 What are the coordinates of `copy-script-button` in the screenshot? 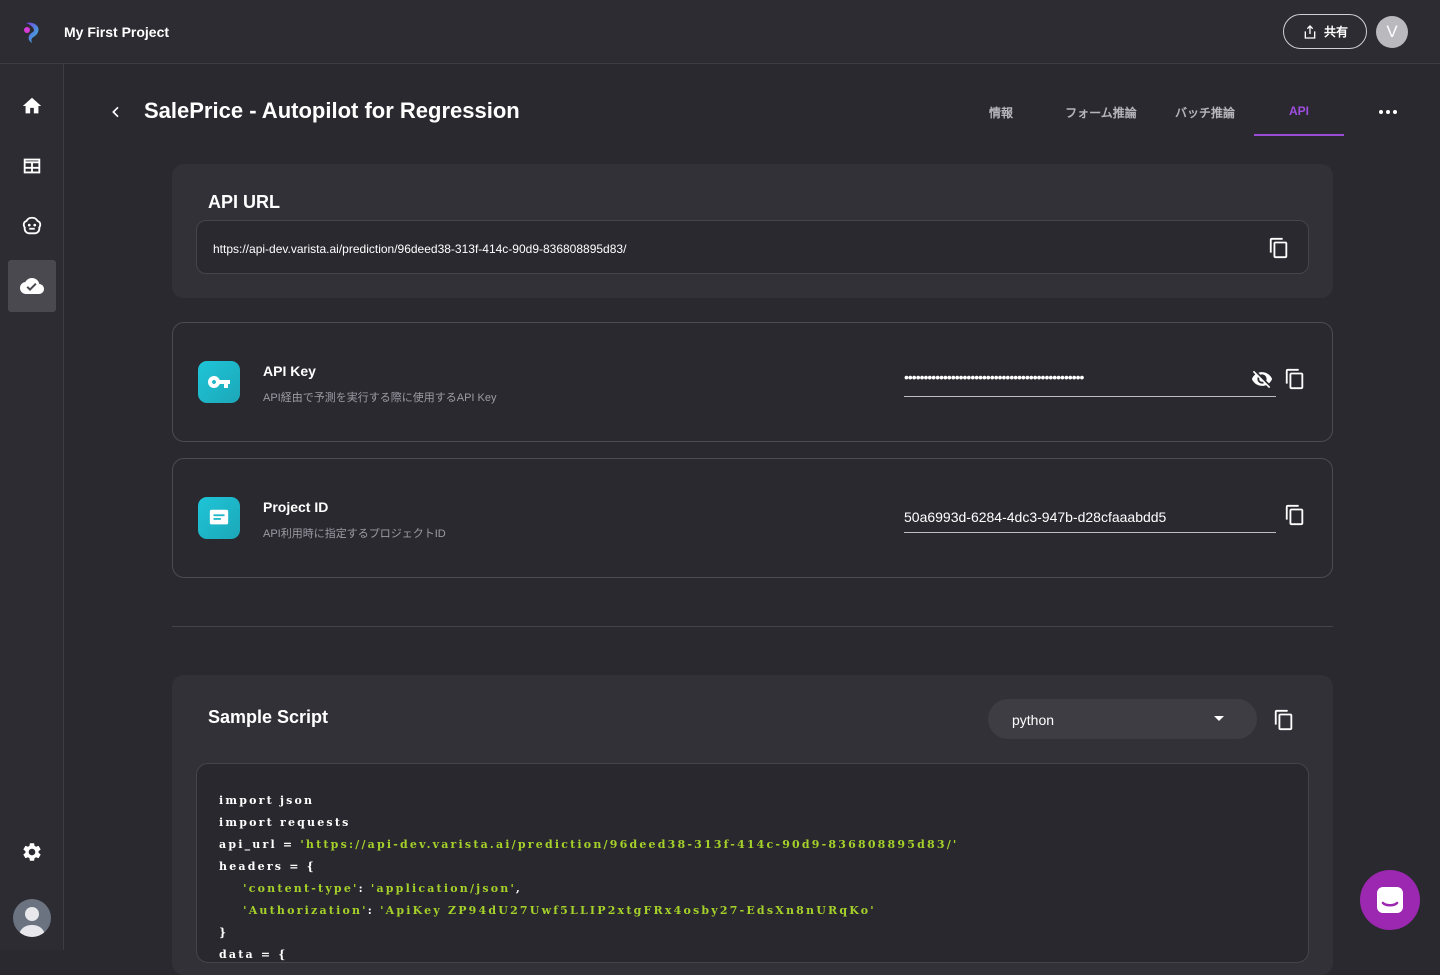 It's located at (1284, 720).